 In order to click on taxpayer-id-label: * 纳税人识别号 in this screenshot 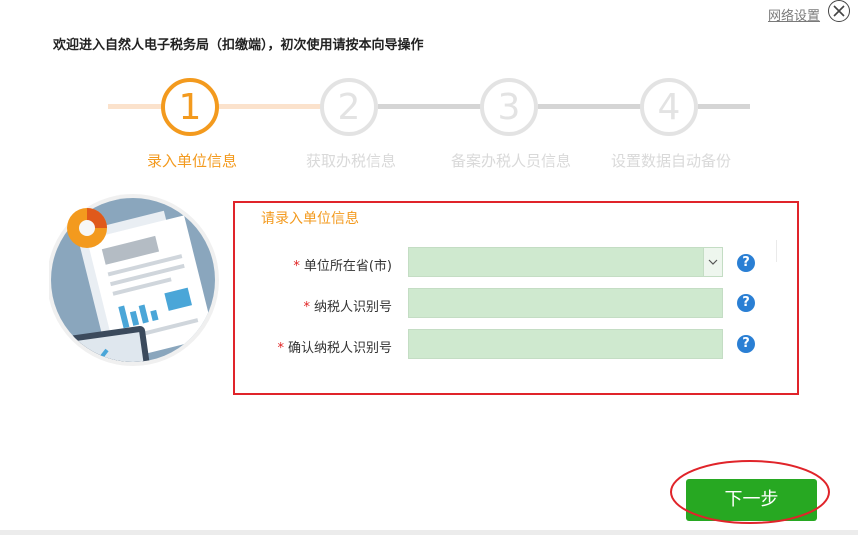, I will do `click(312, 305)`.